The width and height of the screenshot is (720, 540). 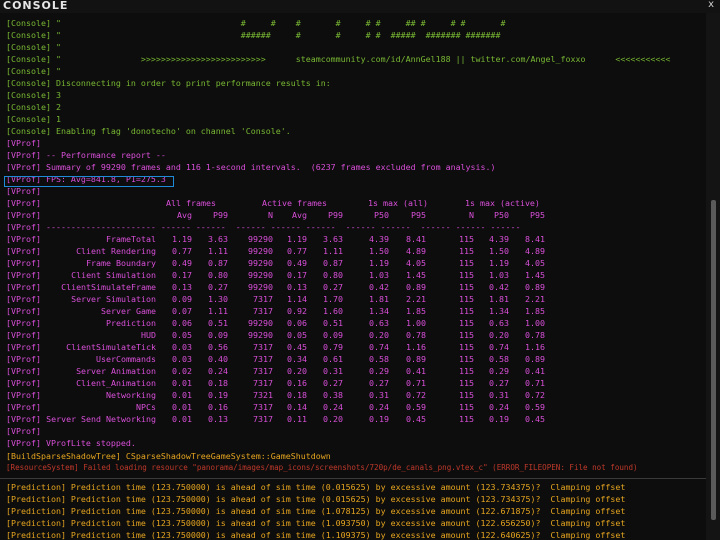 I want to click on row-value: 0.03, so click(x=182, y=359).